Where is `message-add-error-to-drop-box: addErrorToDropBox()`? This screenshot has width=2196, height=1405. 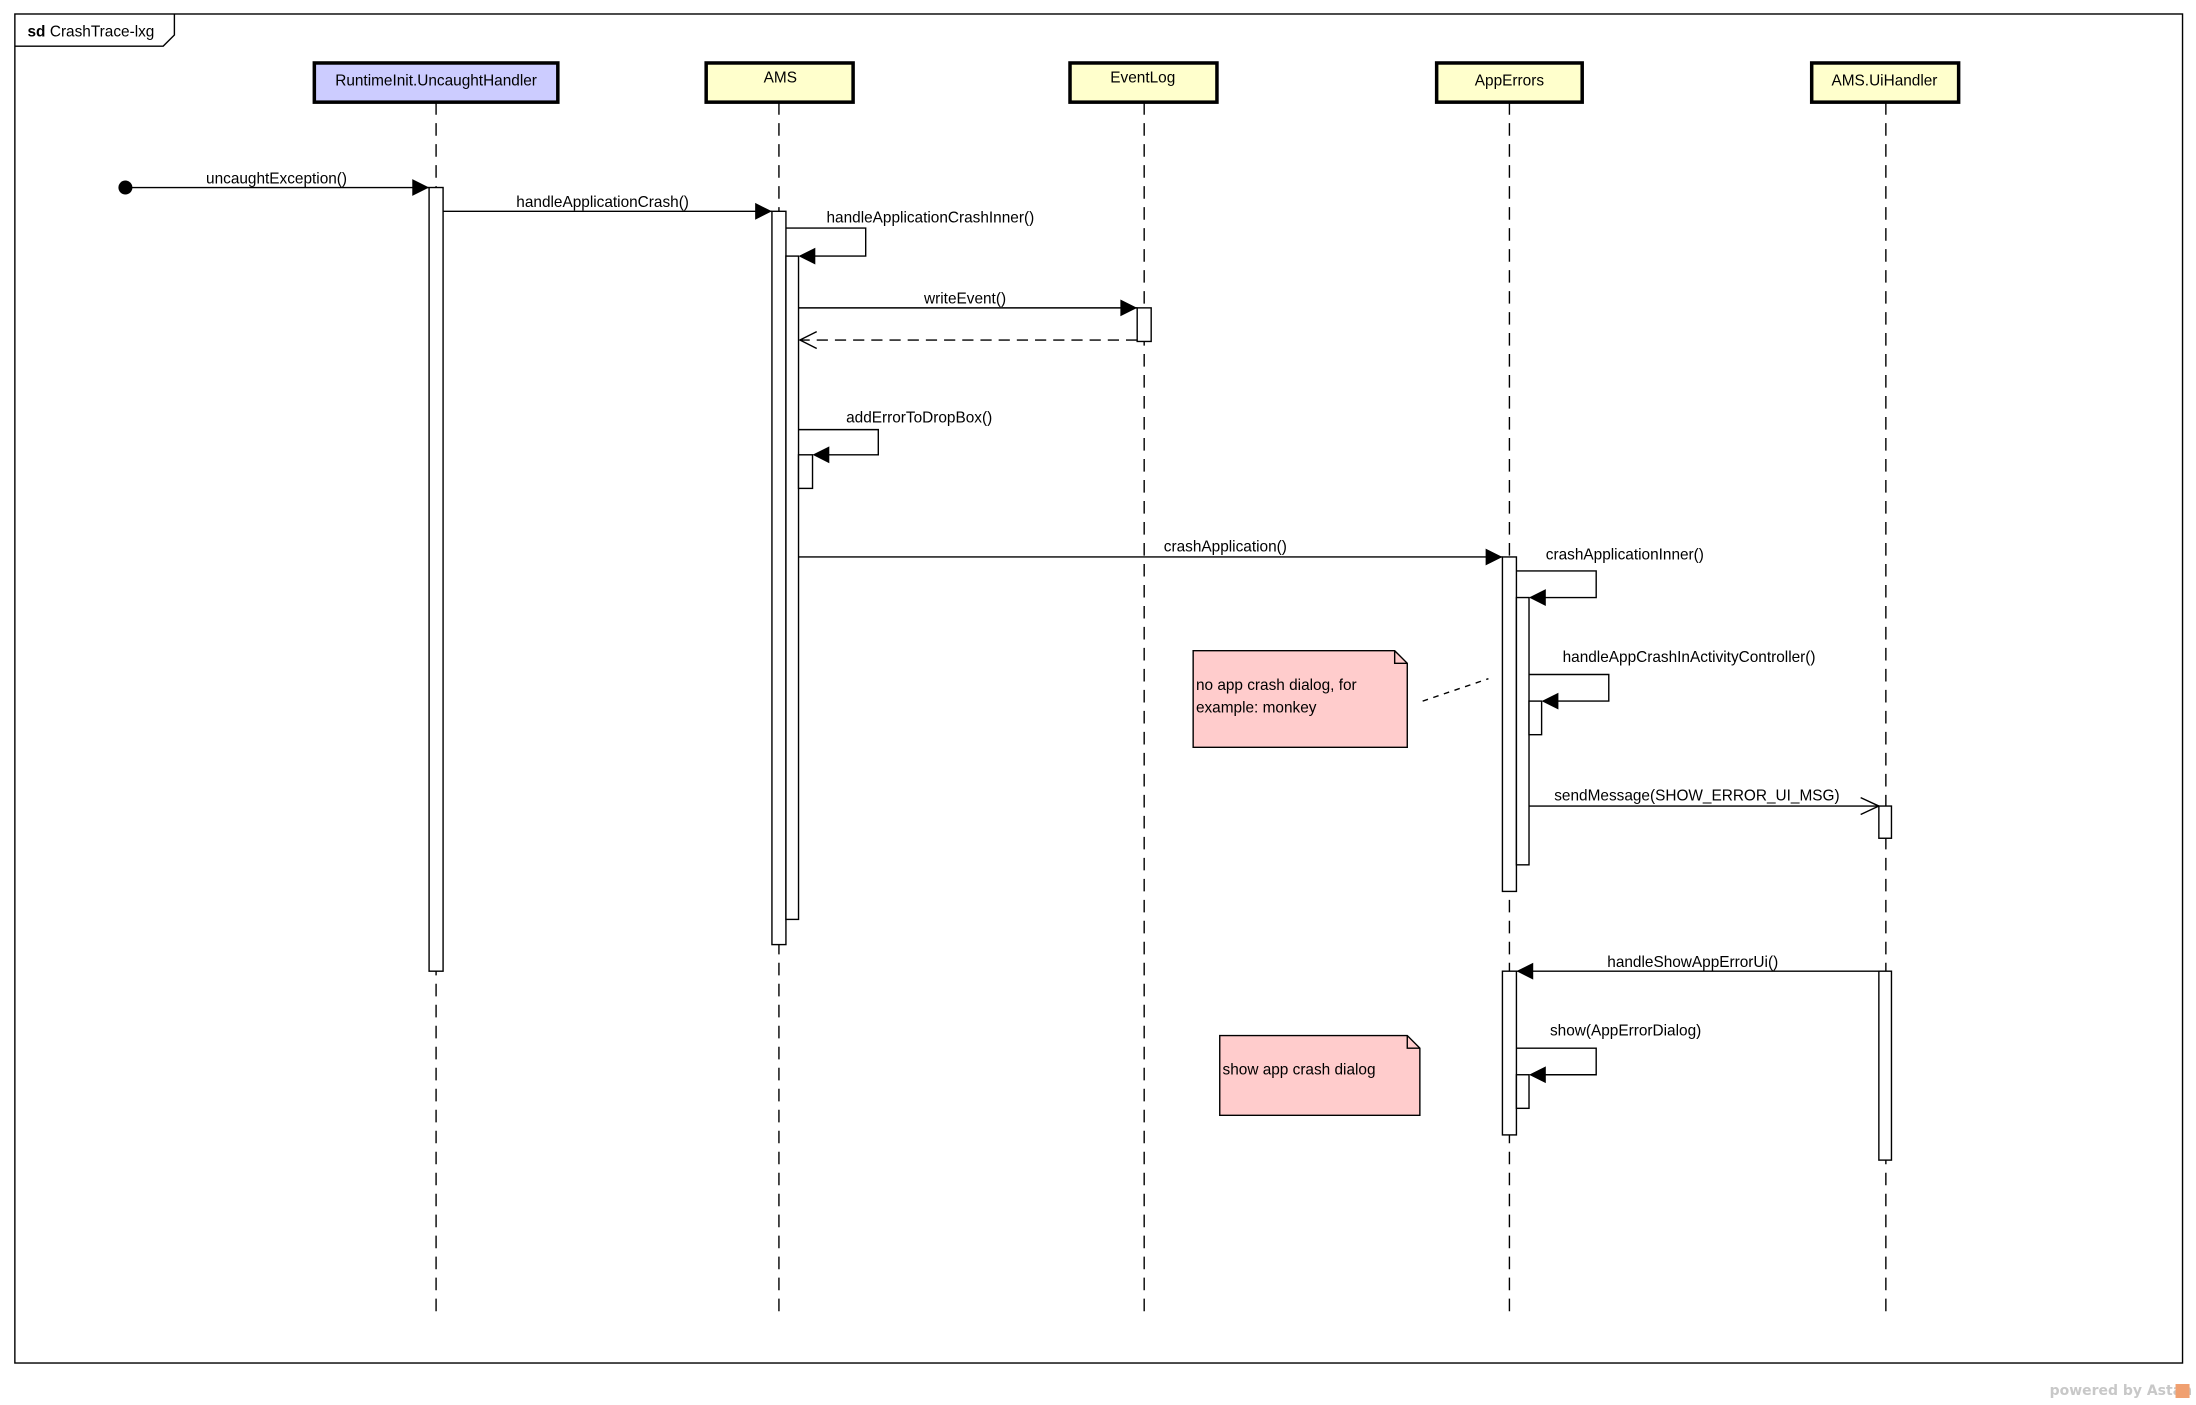 message-add-error-to-drop-box: addErrorToDropBox() is located at coordinates (895, 437).